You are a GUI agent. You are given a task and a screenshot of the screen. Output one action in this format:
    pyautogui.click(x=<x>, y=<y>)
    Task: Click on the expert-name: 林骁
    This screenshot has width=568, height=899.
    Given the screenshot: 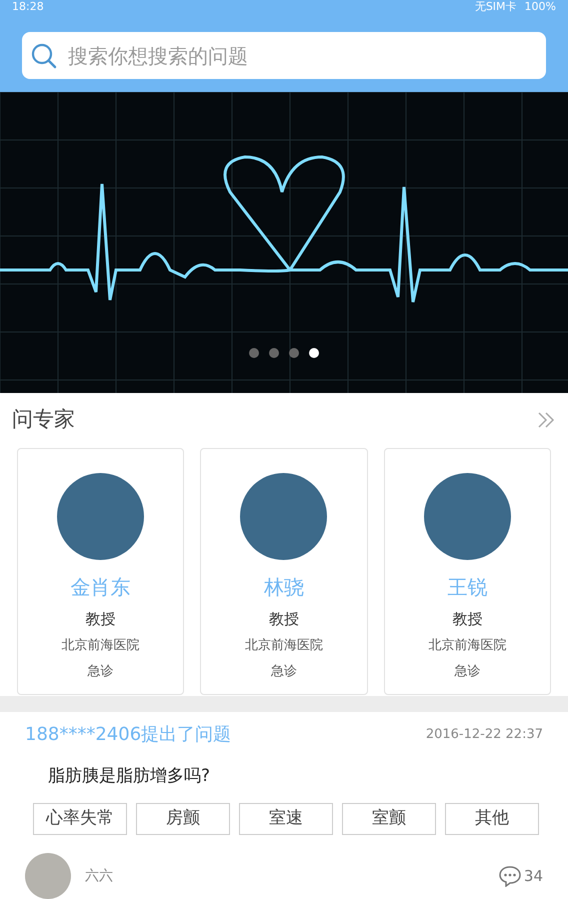 What is the action you would take?
    pyautogui.click(x=284, y=587)
    